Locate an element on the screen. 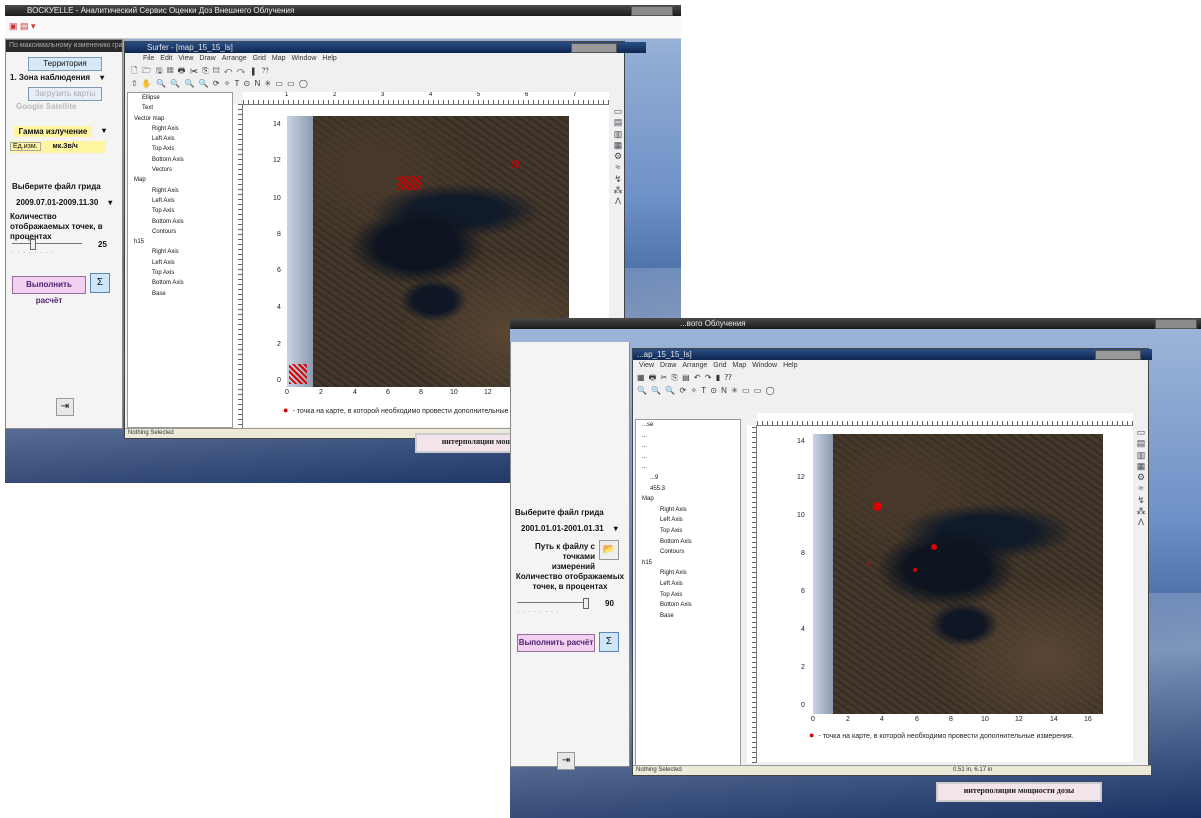  zone-select: 1. Зона наблюдения is located at coordinates (57, 77).